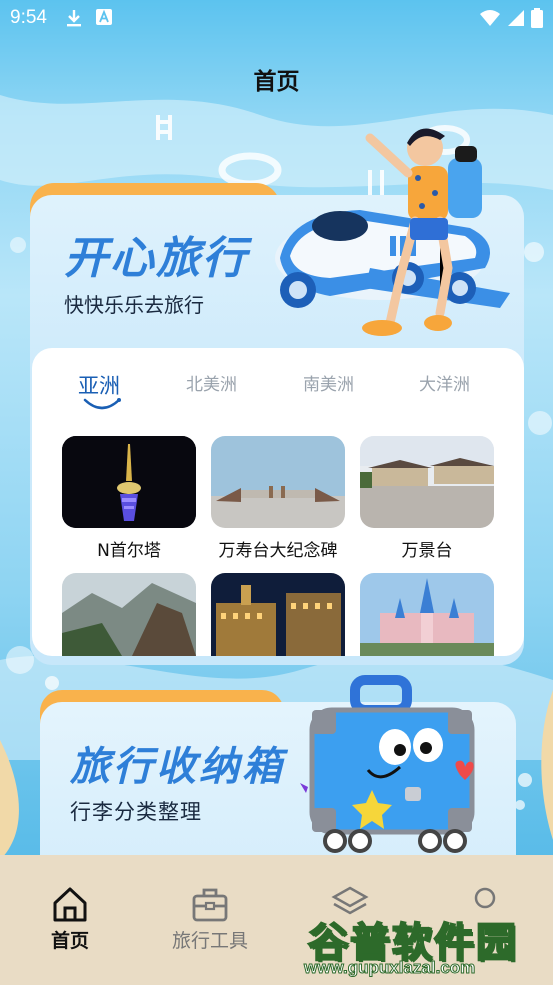  Describe the element at coordinates (537, 18) in the screenshot. I see `battery-icon` at that location.